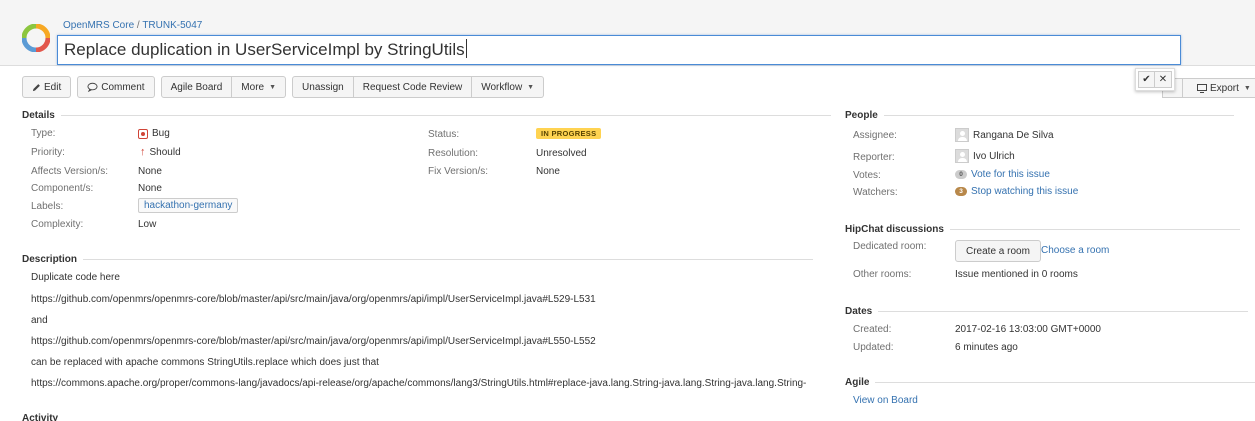  I want to click on description-heading-text: Description, so click(50, 259).